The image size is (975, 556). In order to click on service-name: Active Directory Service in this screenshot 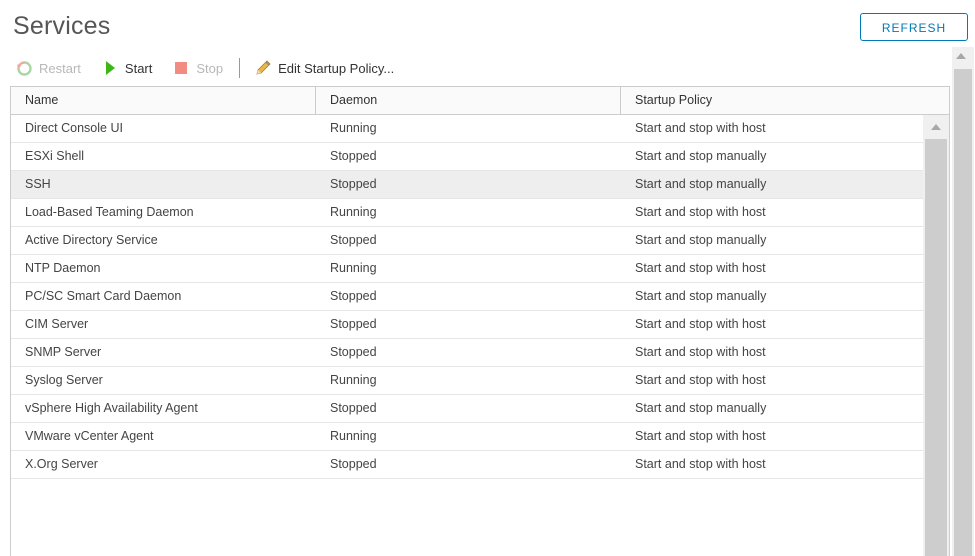, I will do `click(91, 240)`.